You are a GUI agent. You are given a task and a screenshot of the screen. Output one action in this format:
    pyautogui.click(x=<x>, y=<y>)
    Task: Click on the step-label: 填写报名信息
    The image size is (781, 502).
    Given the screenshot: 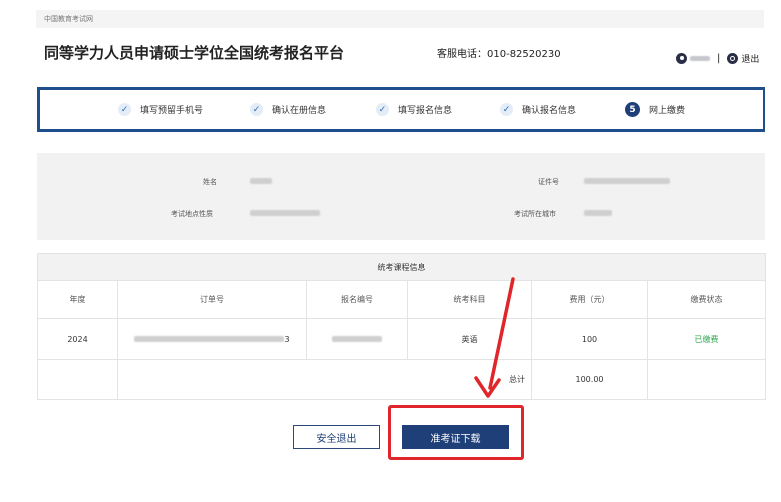 What is the action you would take?
    pyautogui.click(x=425, y=111)
    